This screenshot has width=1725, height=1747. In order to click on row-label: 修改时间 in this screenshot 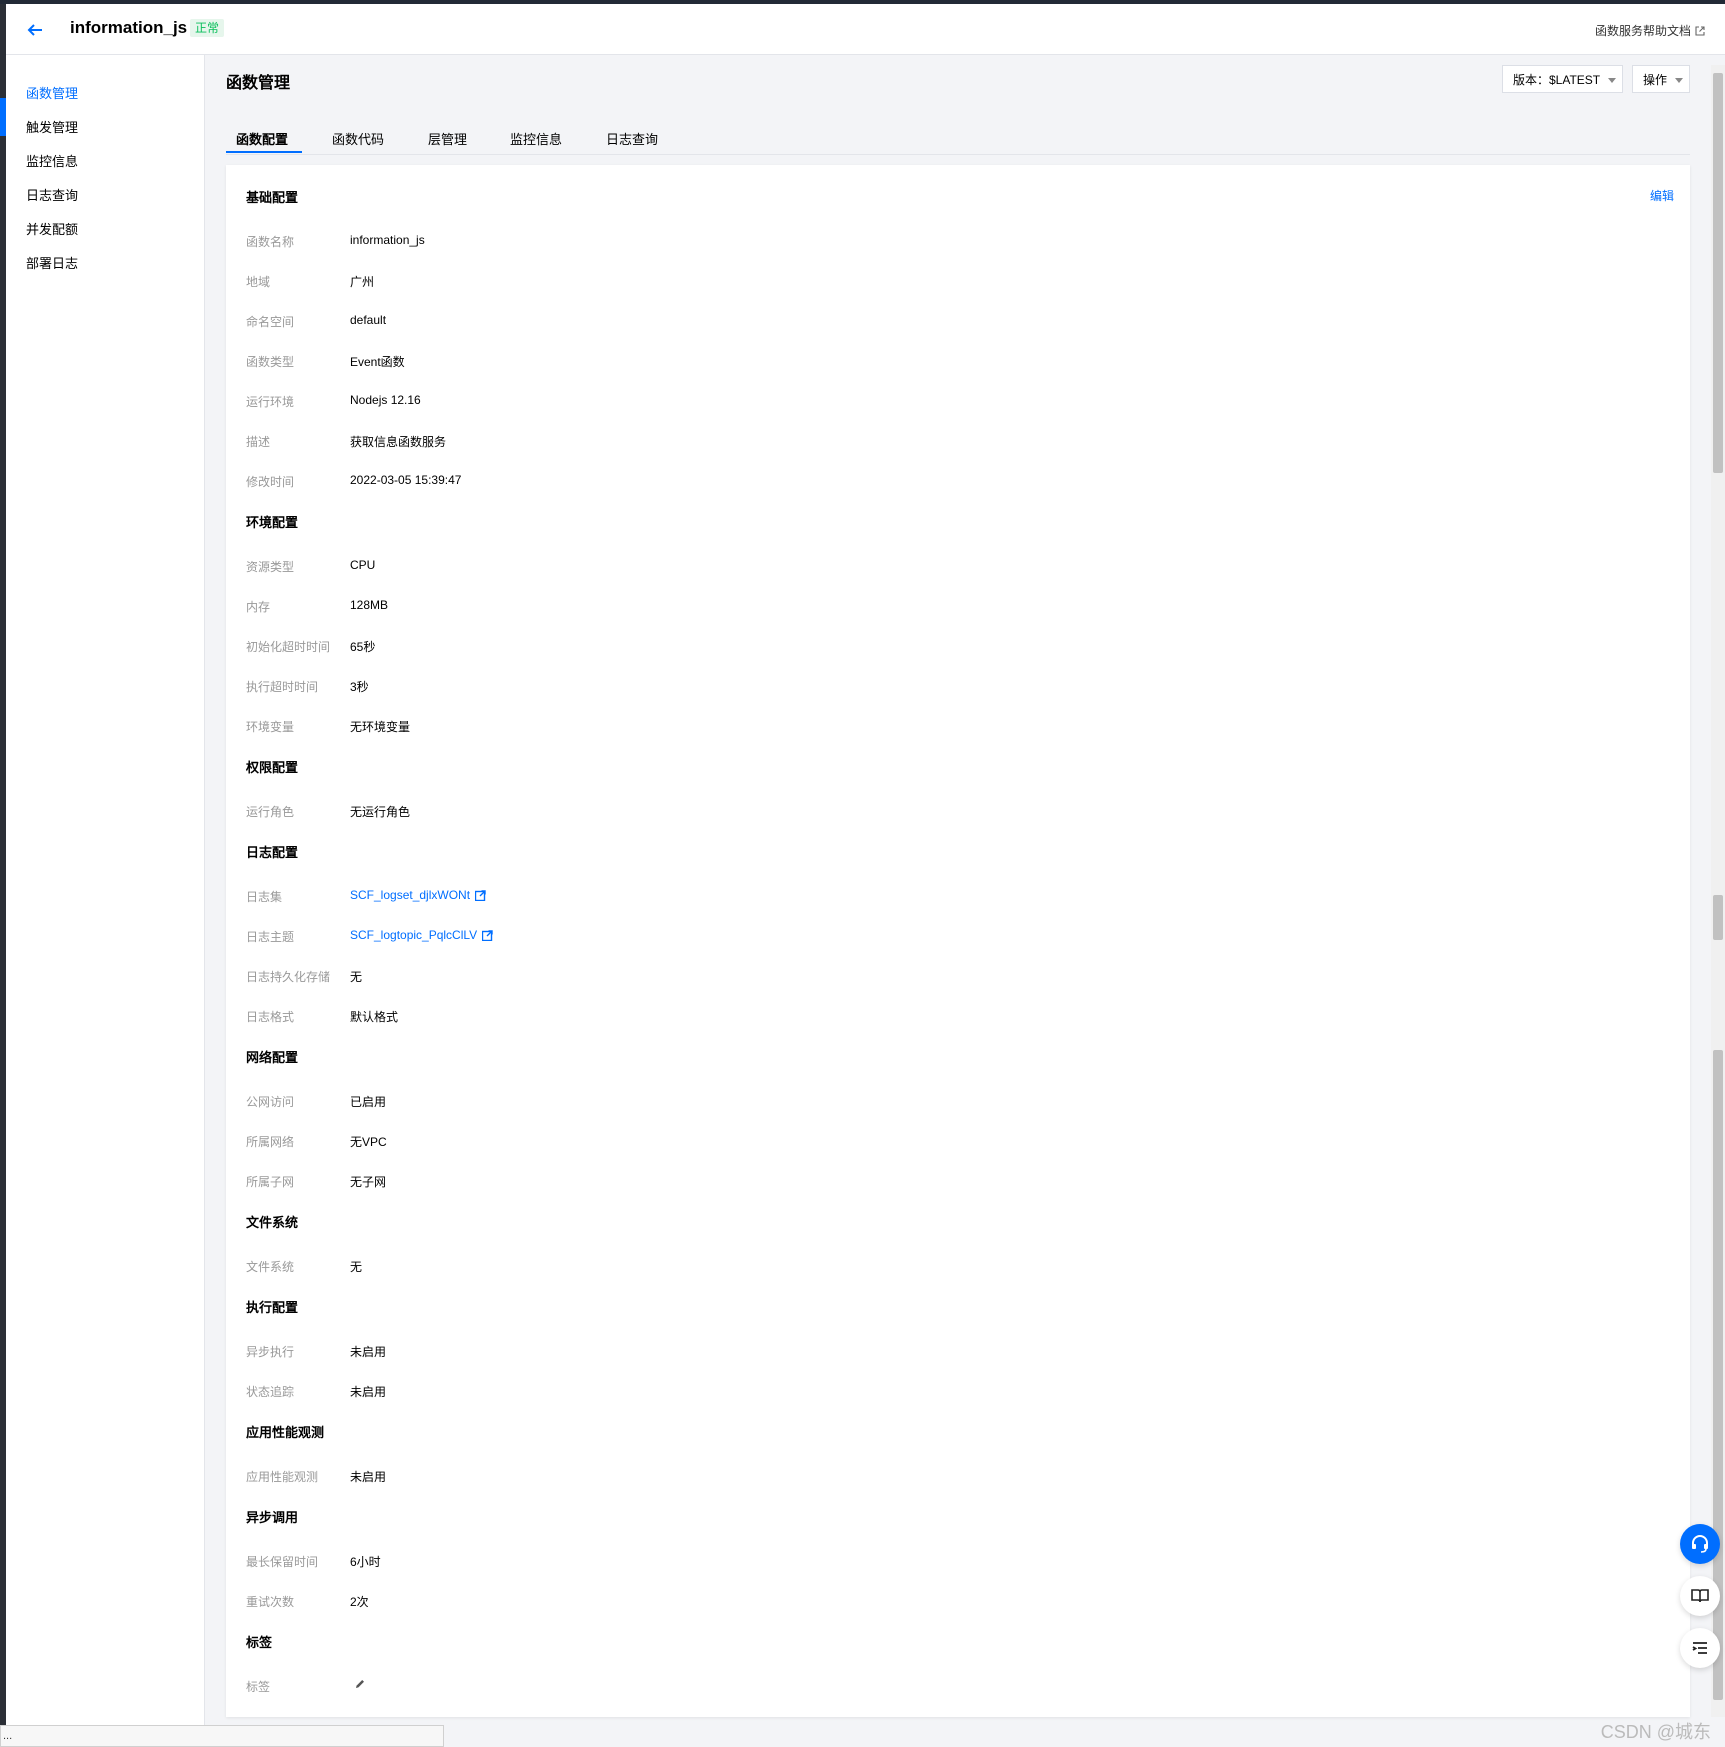, I will do `click(270, 482)`.